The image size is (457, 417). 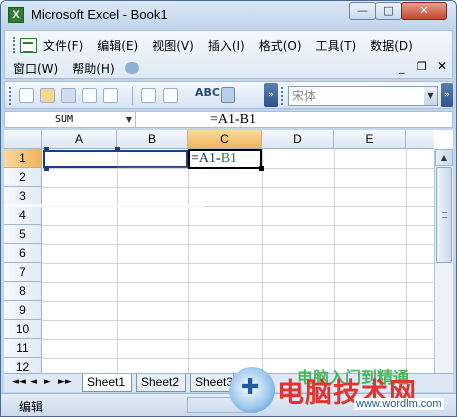 What do you see at coordinates (370, 139) in the screenshot?
I see `column-header-e: E` at bounding box center [370, 139].